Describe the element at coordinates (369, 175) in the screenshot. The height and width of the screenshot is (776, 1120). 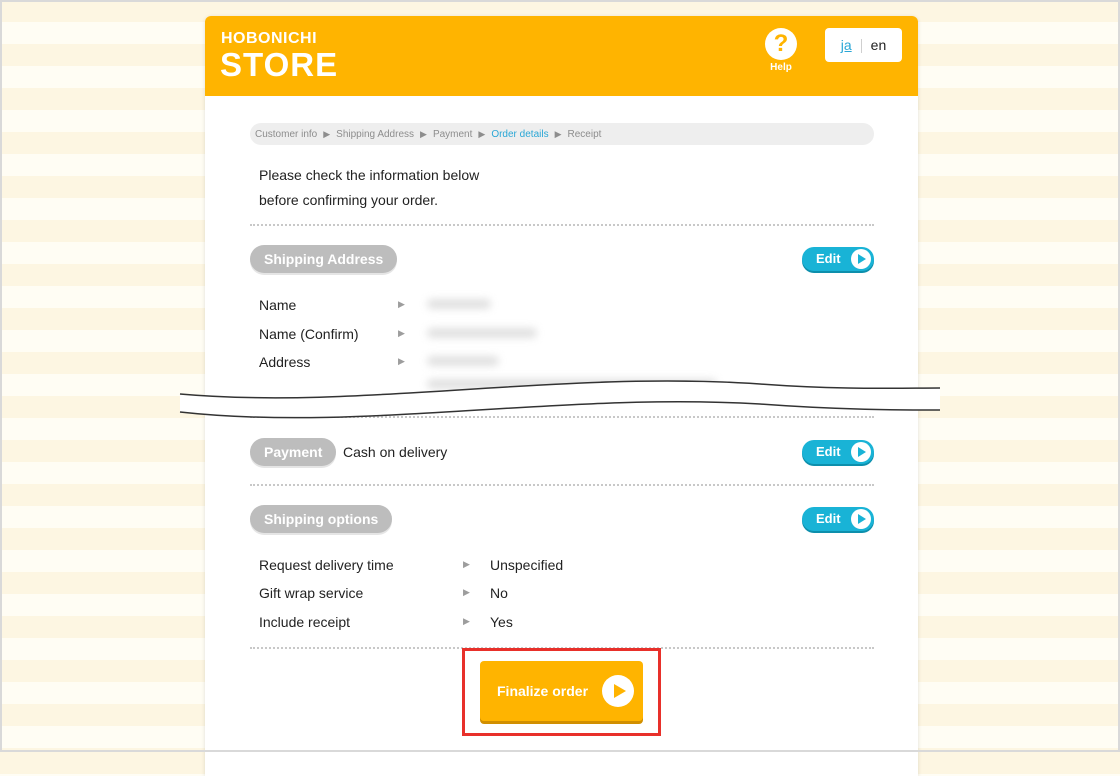
I see `intro-line-1: Please check the information below` at that location.